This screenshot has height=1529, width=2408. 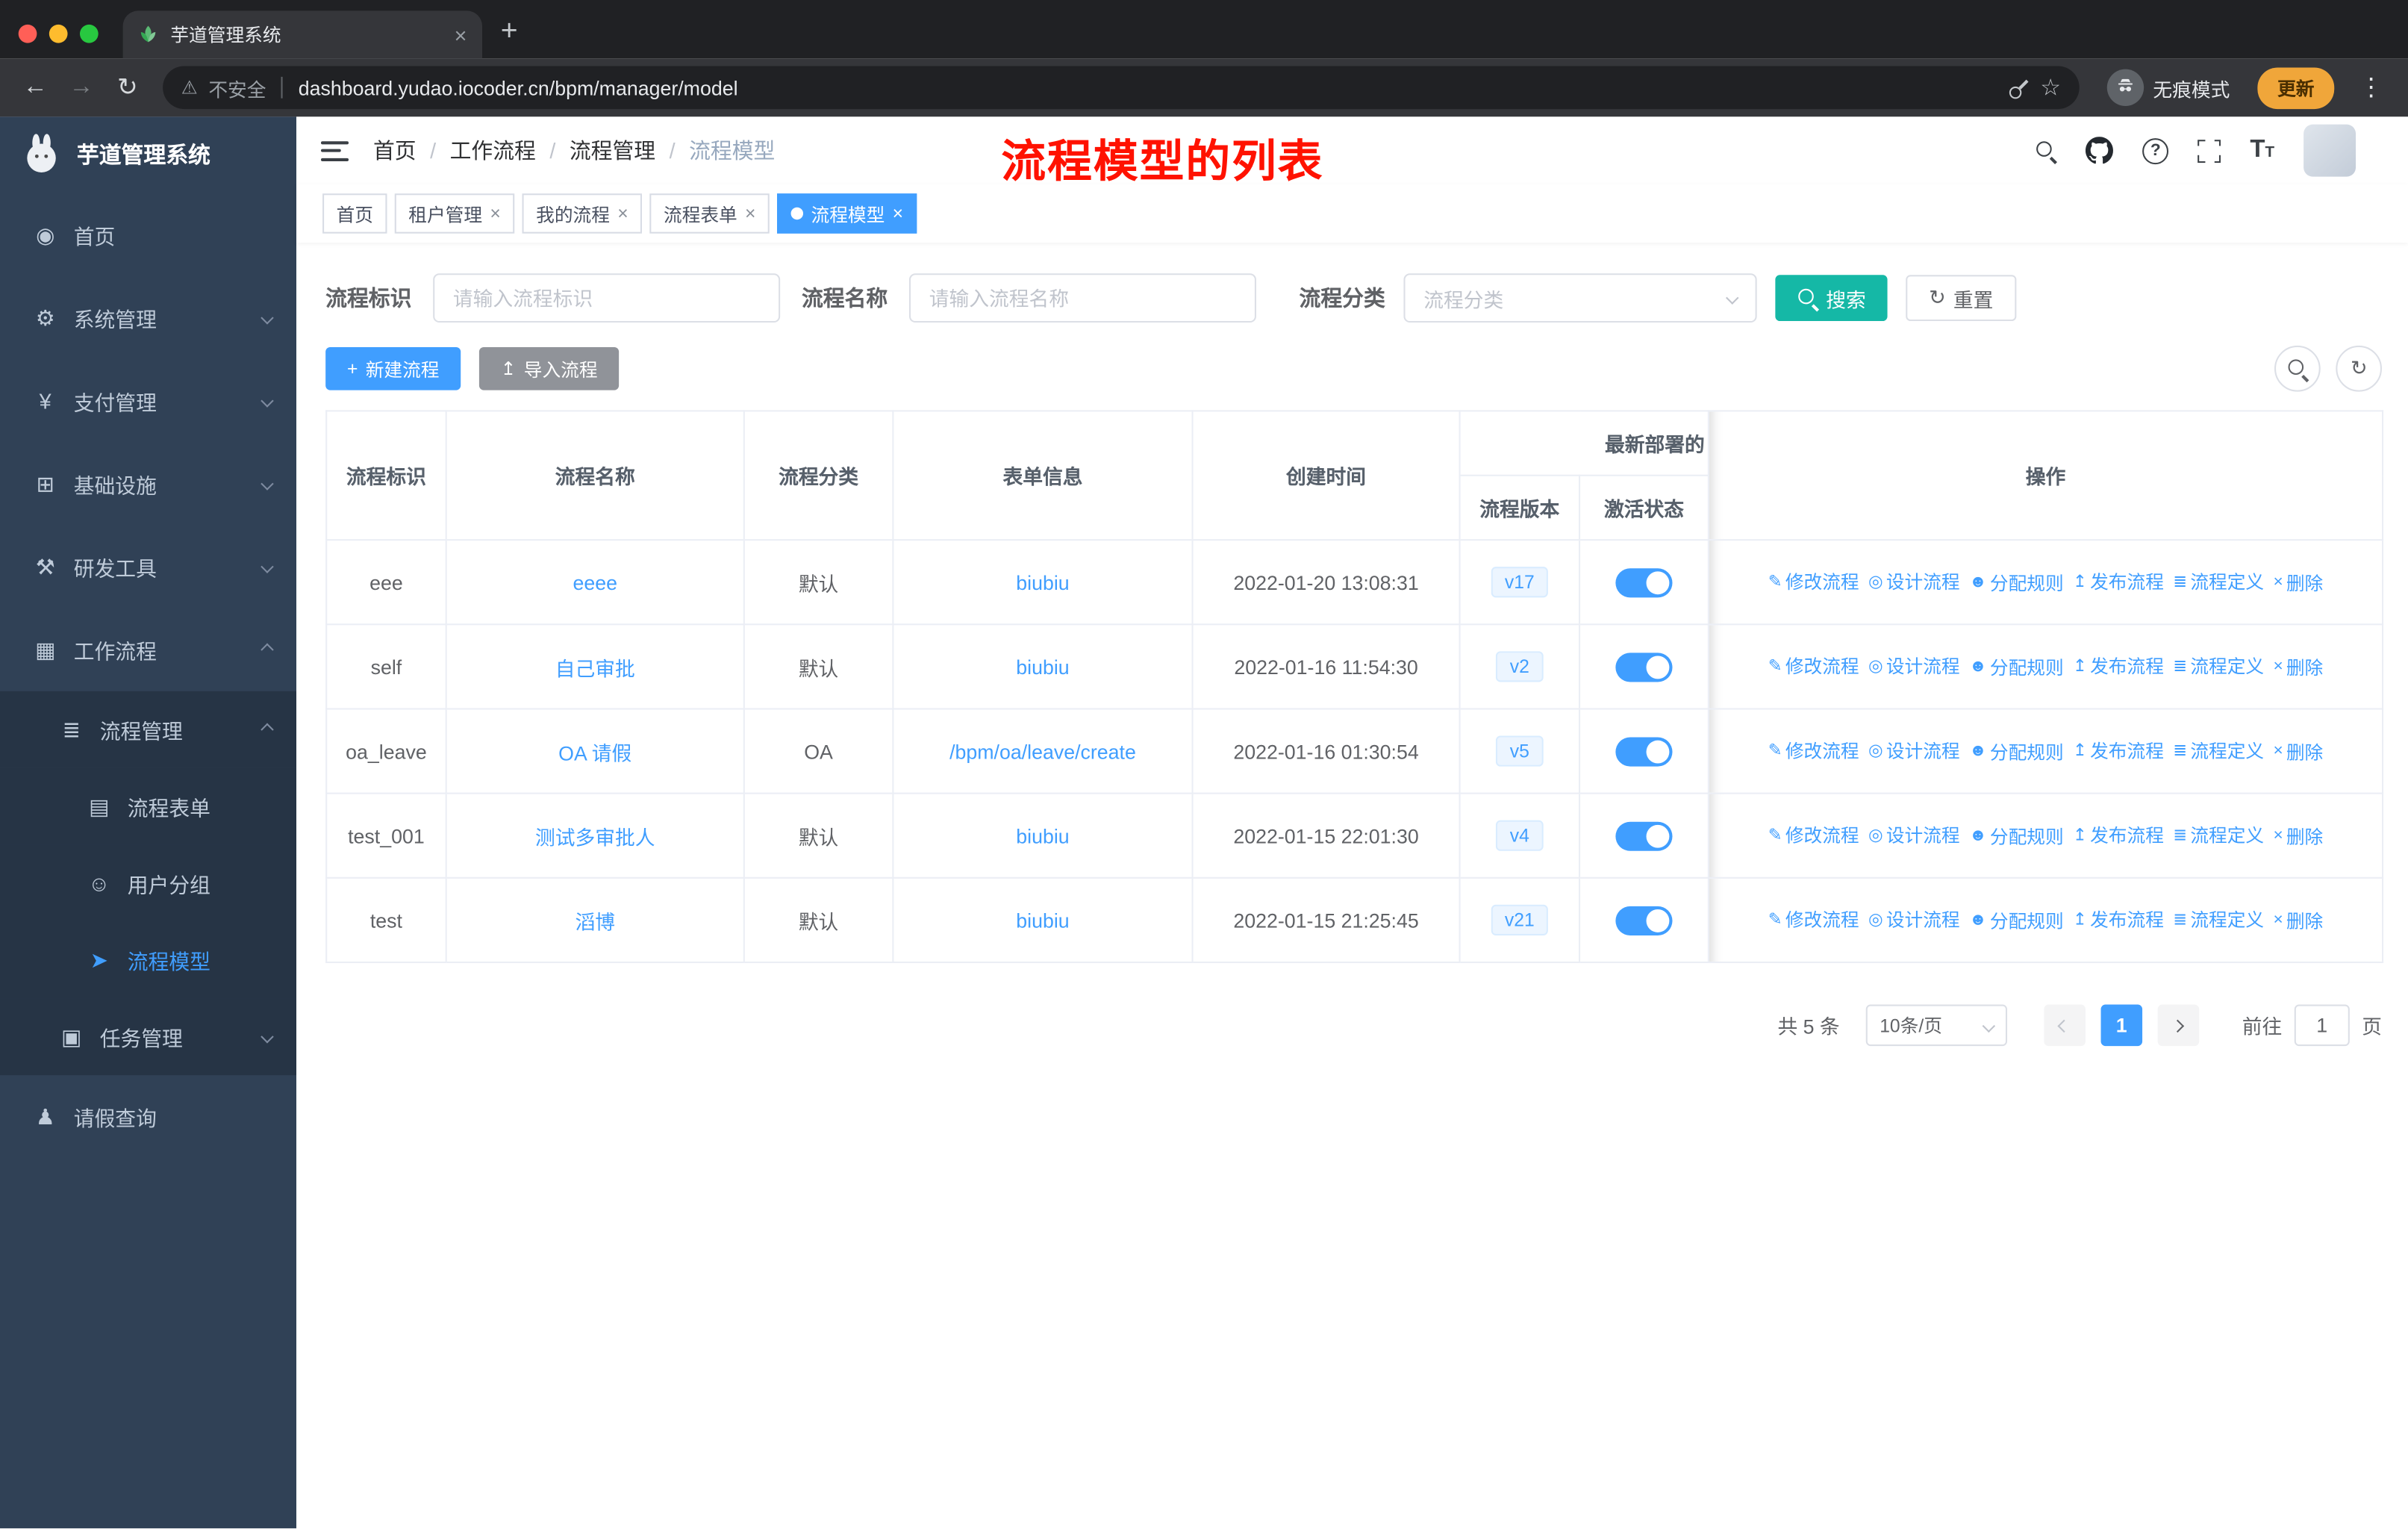 What do you see at coordinates (2262, 150) in the screenshot?
I see `font-size-icon: TT` at bounding box center [2262, 150].